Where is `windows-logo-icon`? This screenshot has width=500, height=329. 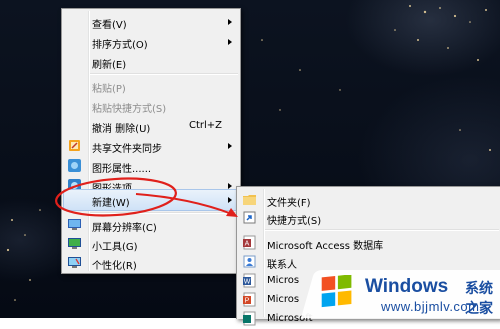
windows-logo-icon is located at coordinates (336, 291).